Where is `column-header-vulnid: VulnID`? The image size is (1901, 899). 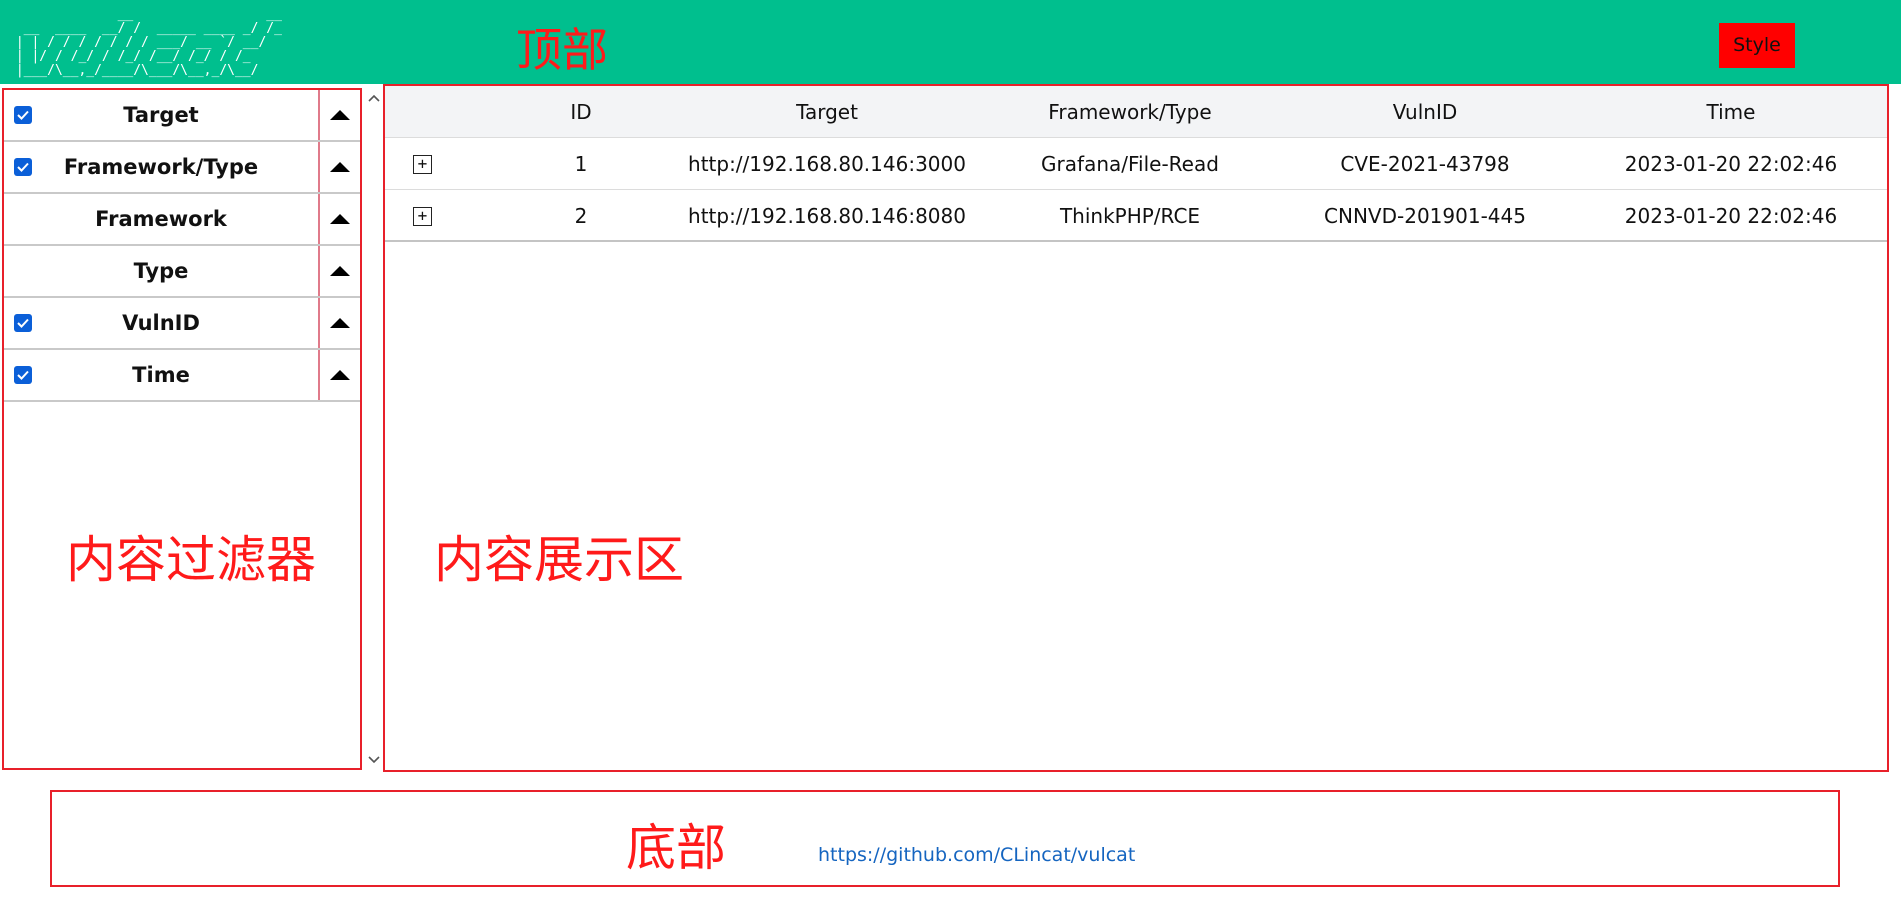
column-header-vulnid: VulnID is located at coordinates (1425, 112).